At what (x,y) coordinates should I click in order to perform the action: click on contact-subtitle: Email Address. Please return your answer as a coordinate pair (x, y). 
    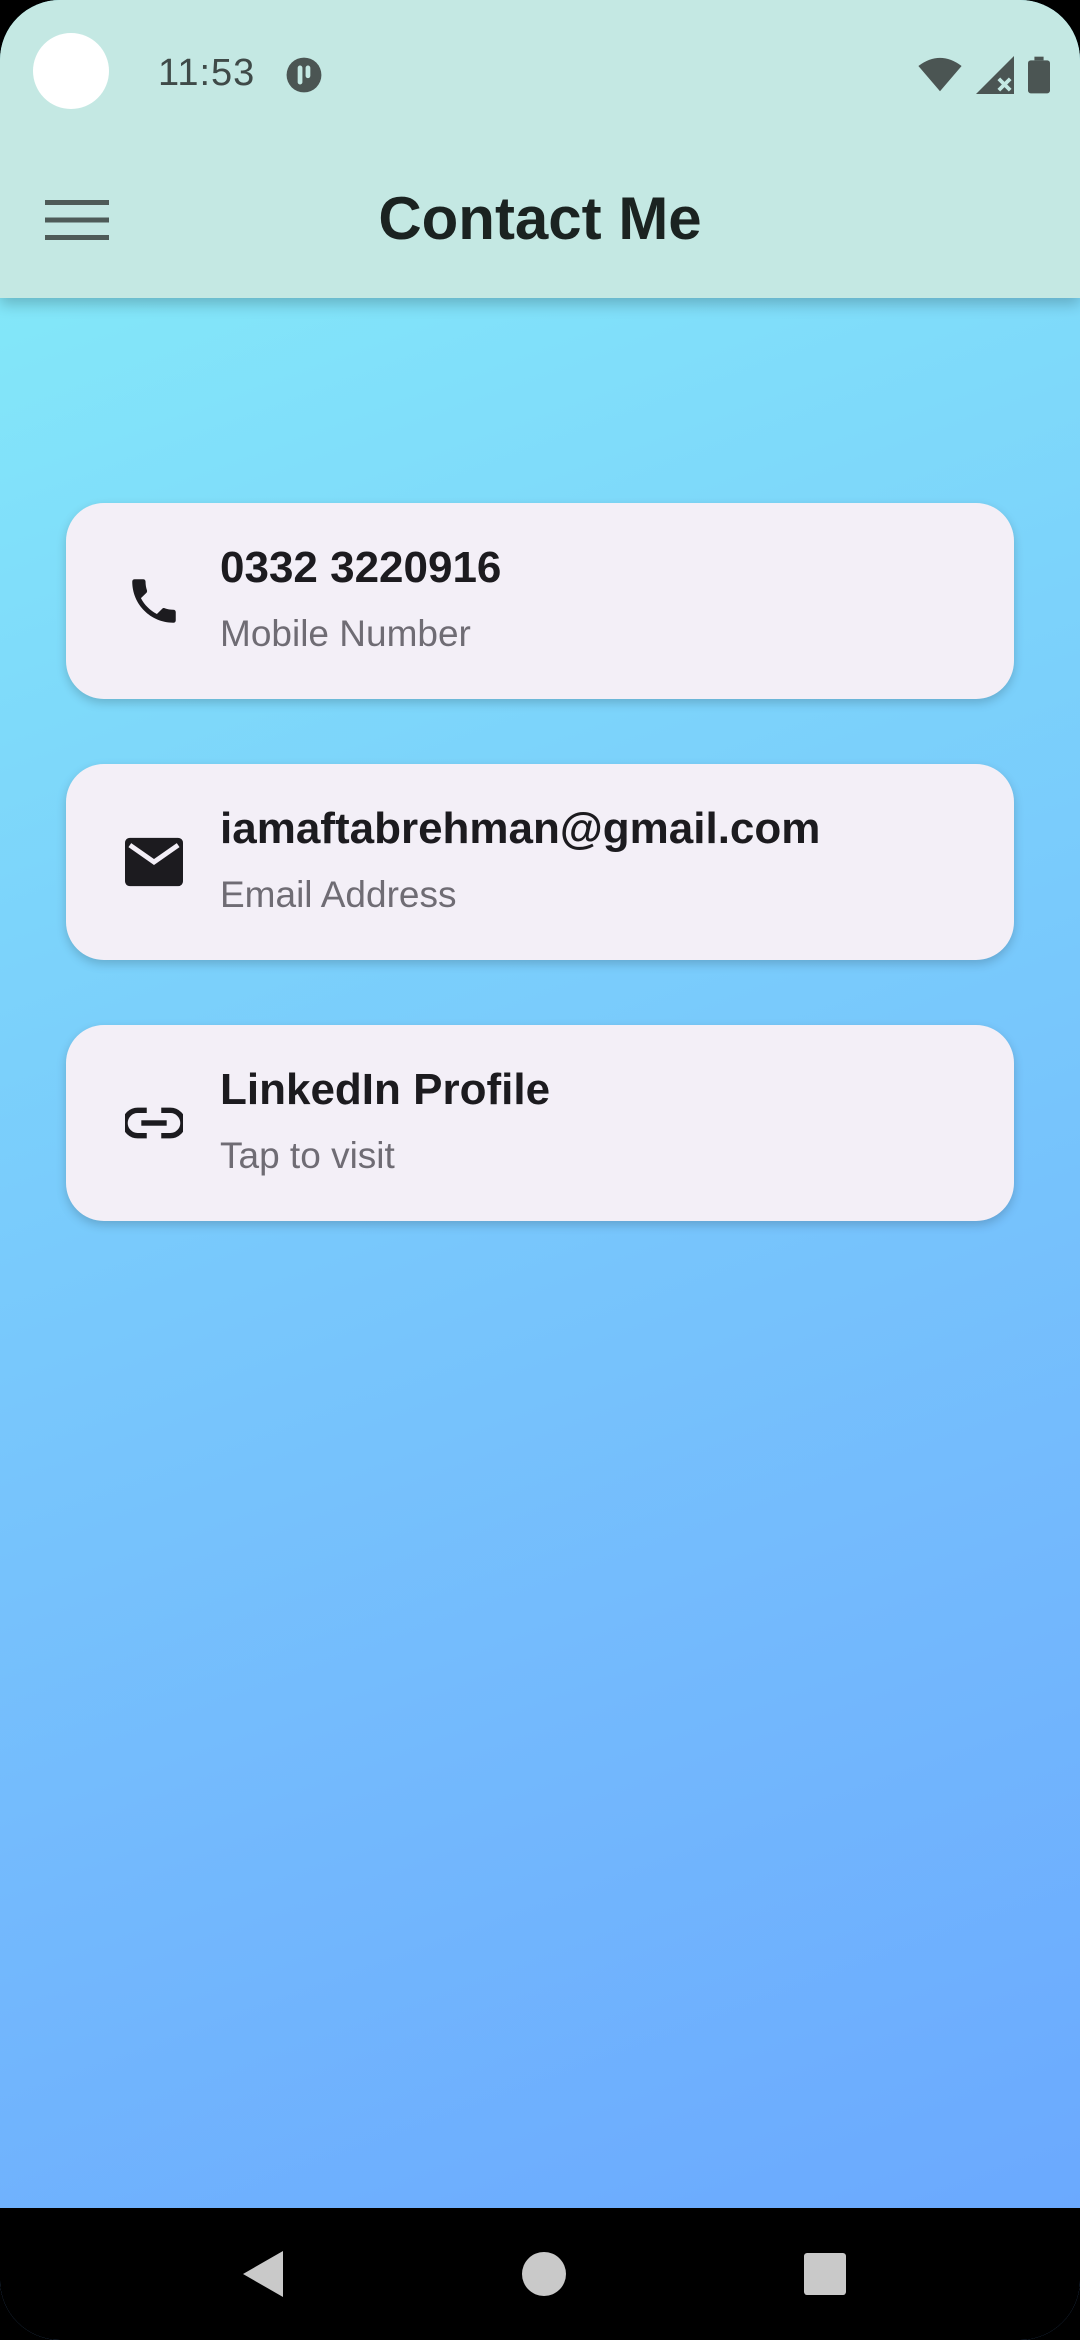
    Looking at the image, I should click on (338, 894).